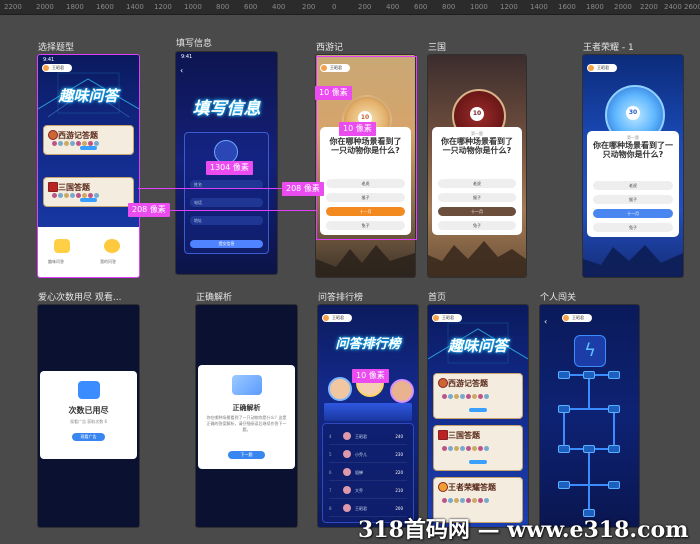 The image size is (700, 544). I want to click on my-quiz-tab-icon, so click(112, 246).